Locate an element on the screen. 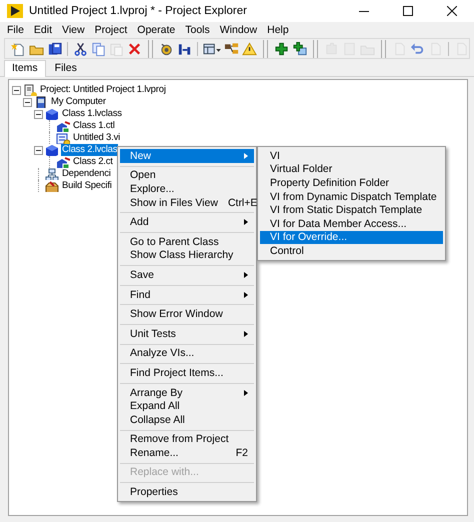 This screenshot has height=522, width=474. menu-item: Operate is located at coordinates (156, 29).